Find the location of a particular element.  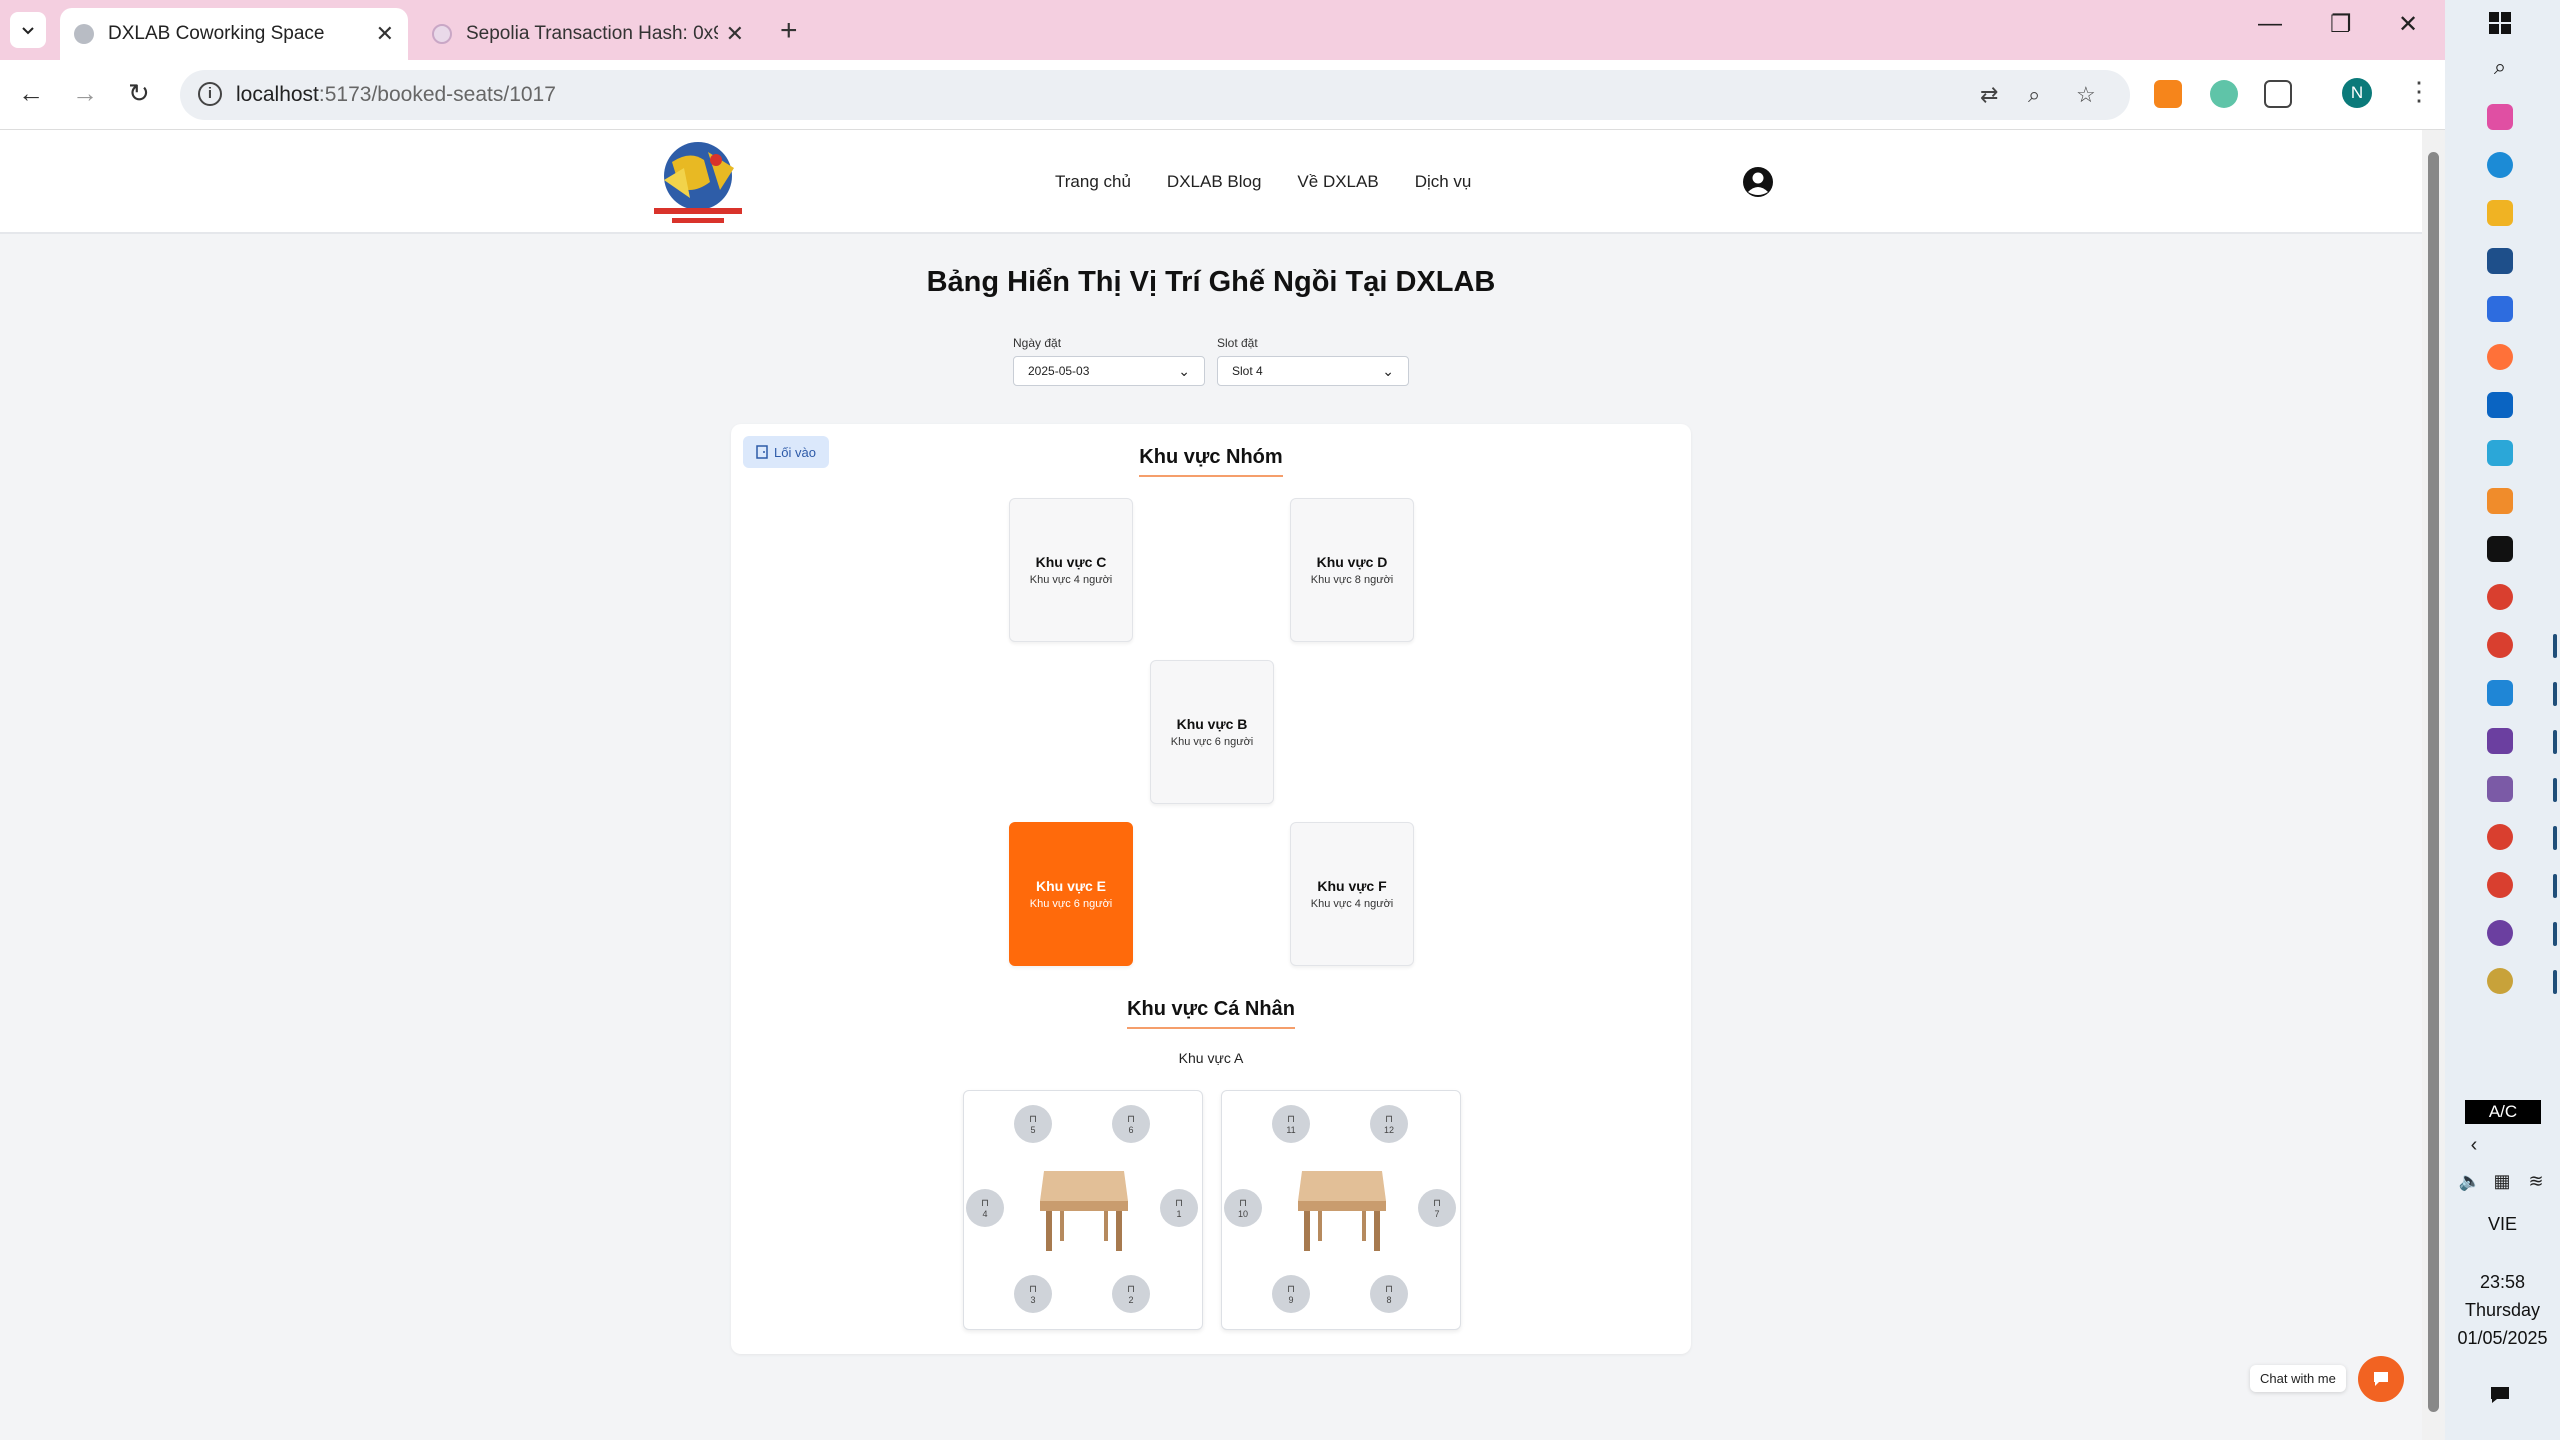

bookmark-star-icon: ☆ is located at coordinates (2086, 95).